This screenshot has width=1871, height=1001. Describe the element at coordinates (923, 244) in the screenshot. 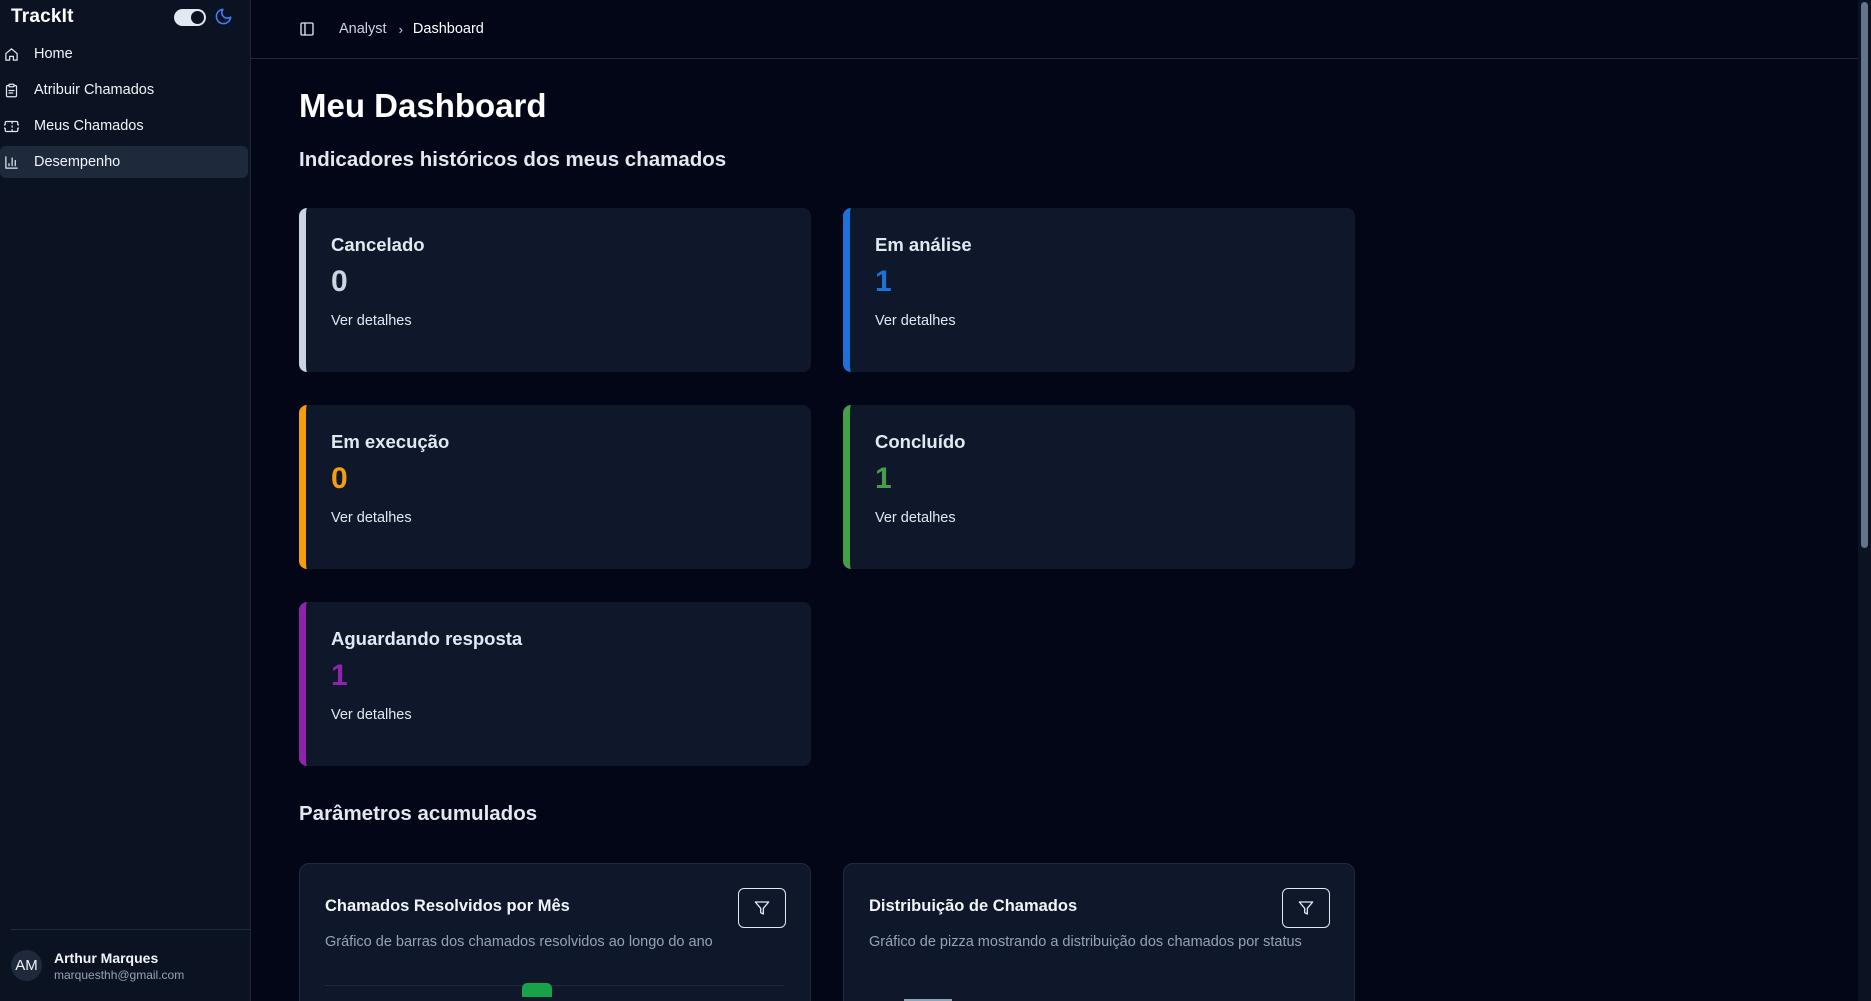

I see `card-title: Em análise` at that location.